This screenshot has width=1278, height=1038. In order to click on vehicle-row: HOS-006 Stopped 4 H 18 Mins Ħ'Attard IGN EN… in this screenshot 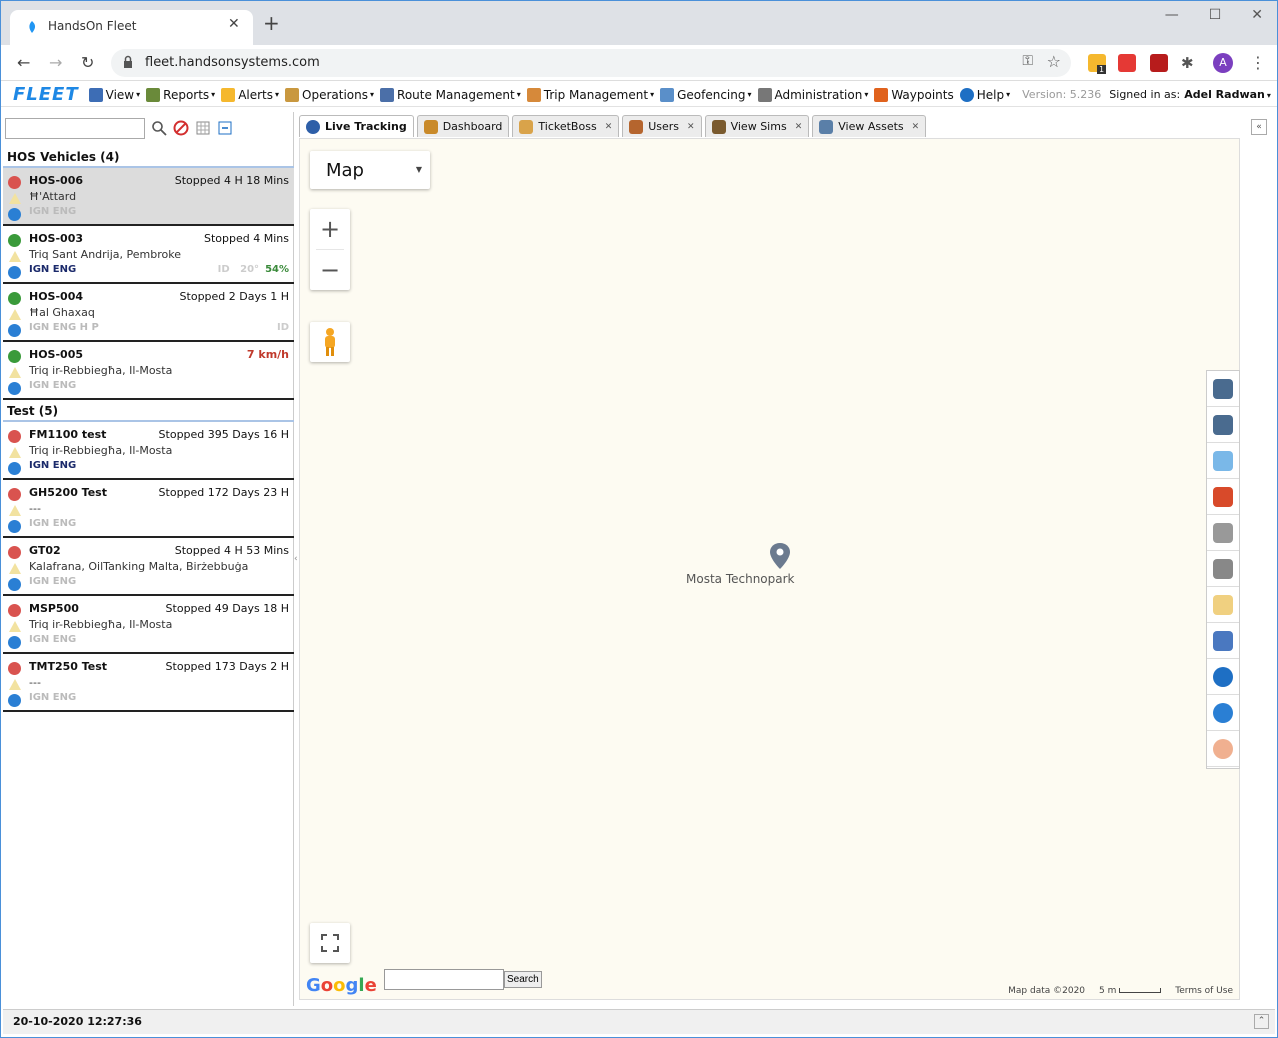, I will do `click(148, 197)`.